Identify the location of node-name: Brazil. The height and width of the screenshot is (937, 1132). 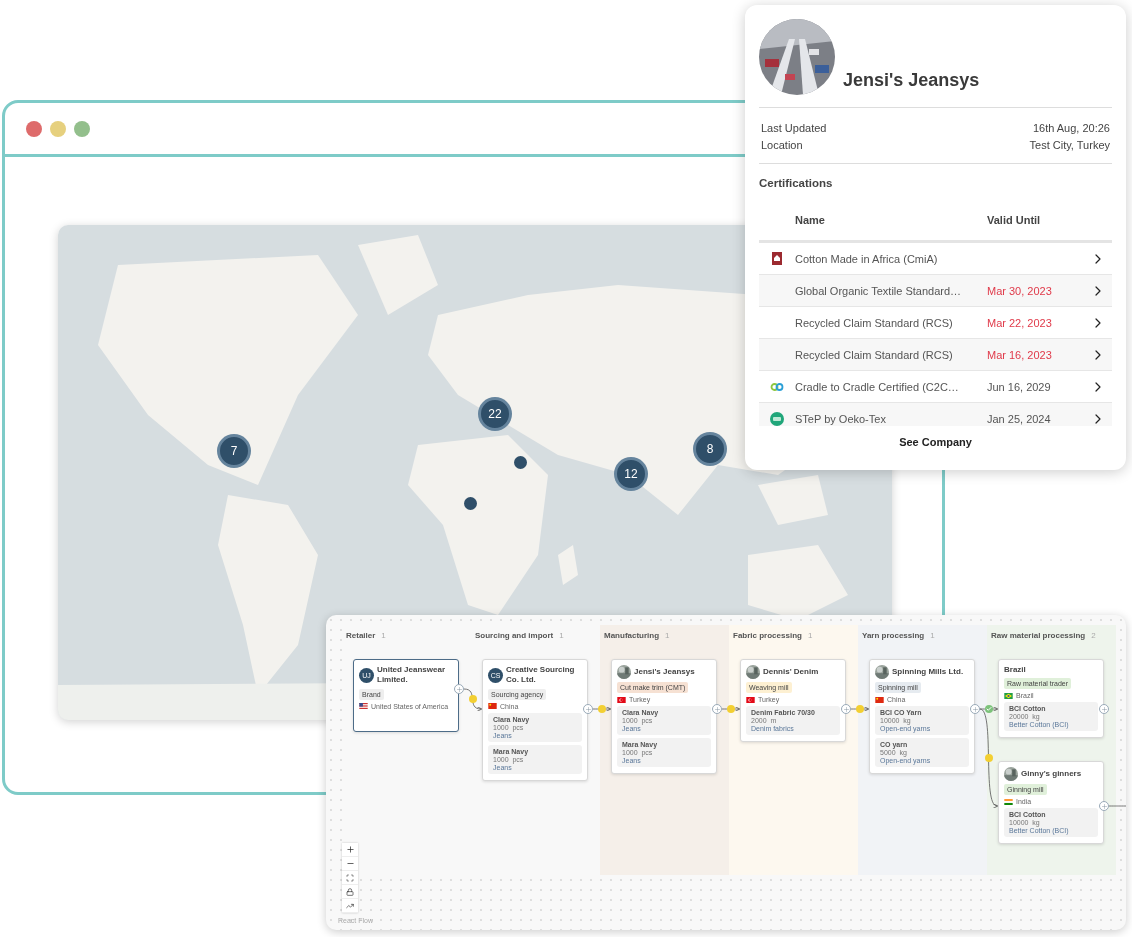
(1015, 670).